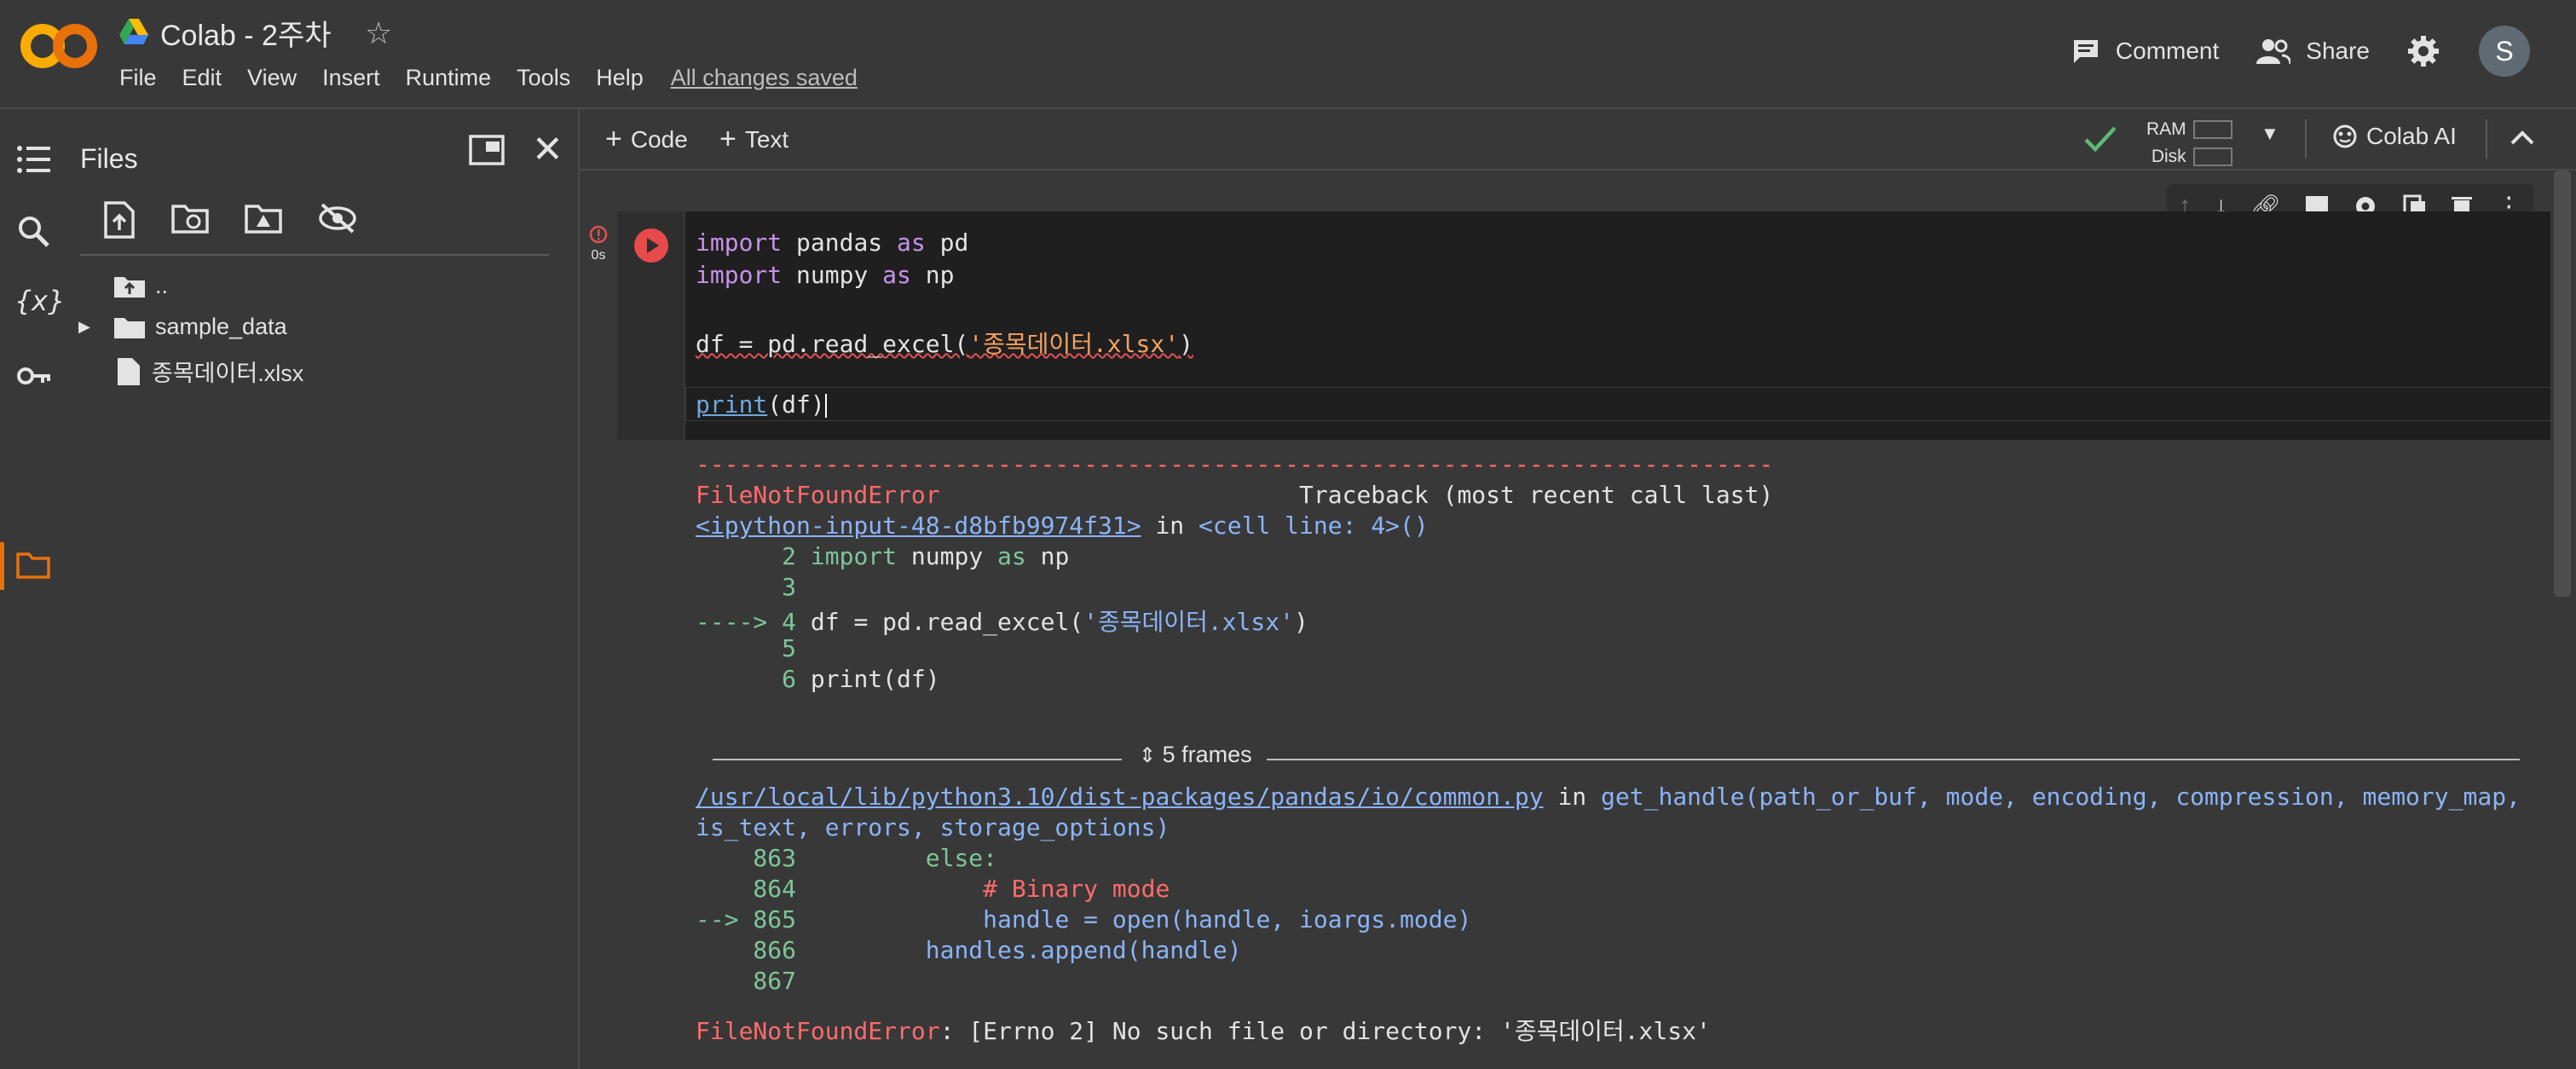 This screenshot has height=1069, width=2576. Describe the element at coordinates (1630, 404) in the screenshot. I see `active-line-highlight` at that location.